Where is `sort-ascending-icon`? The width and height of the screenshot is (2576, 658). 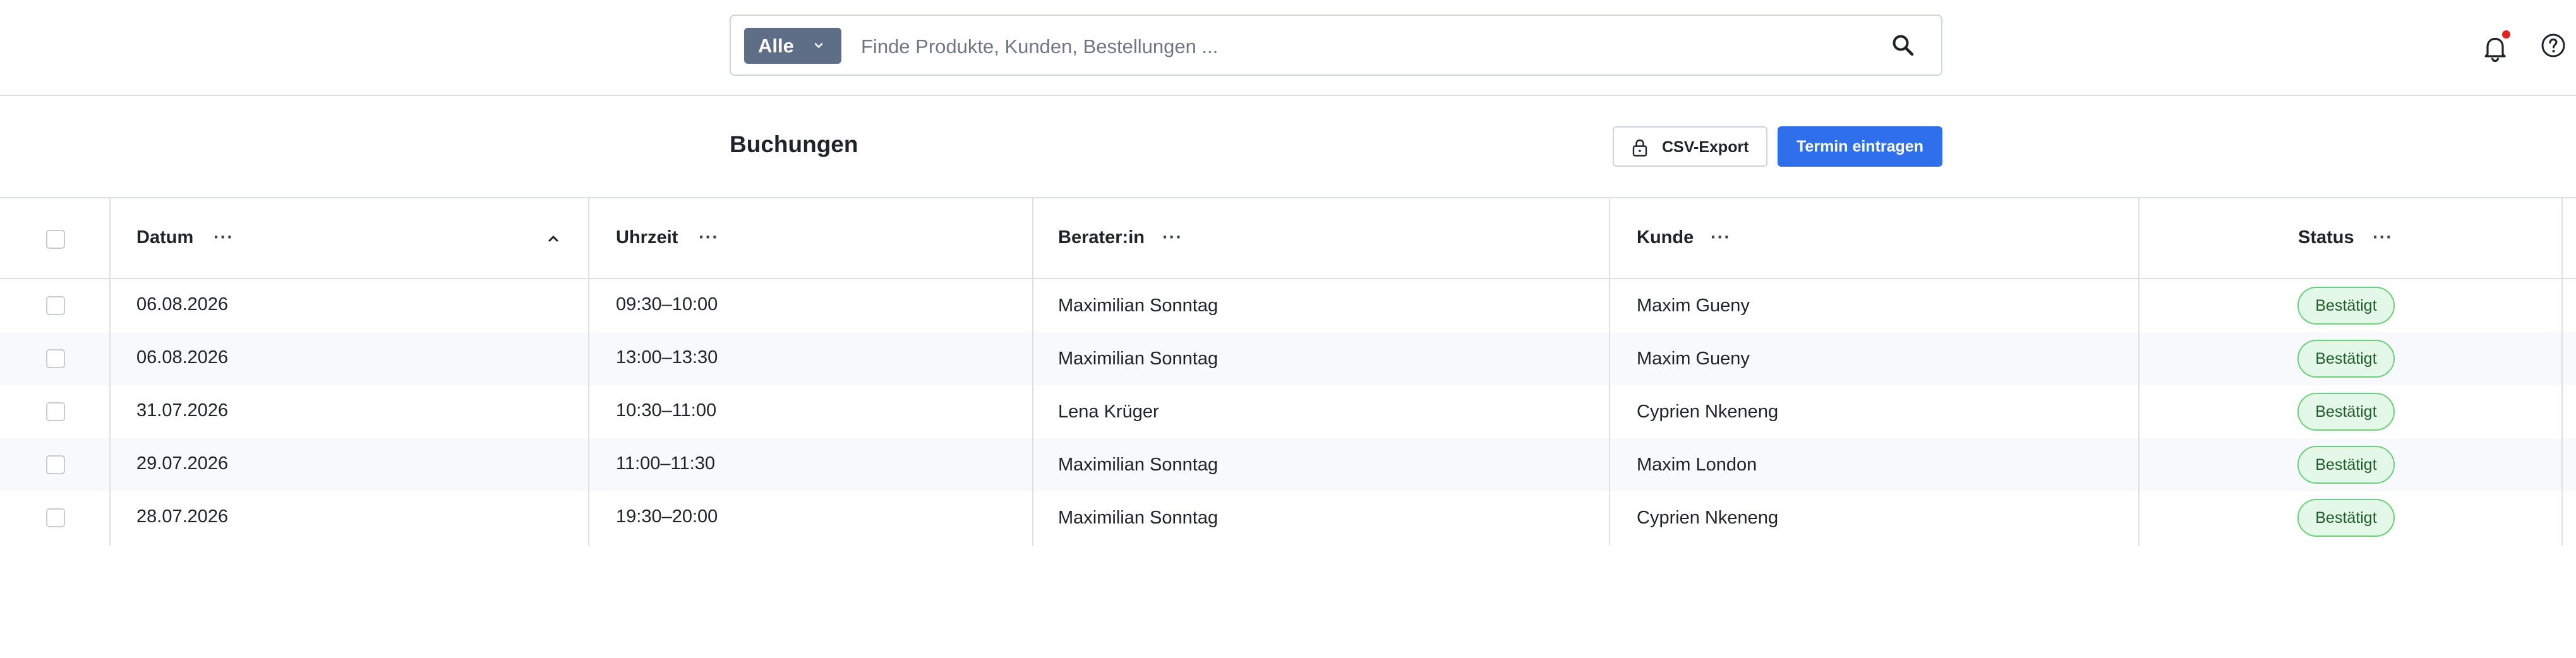
sort-ascending-icon is located at coordinates (553, 238).